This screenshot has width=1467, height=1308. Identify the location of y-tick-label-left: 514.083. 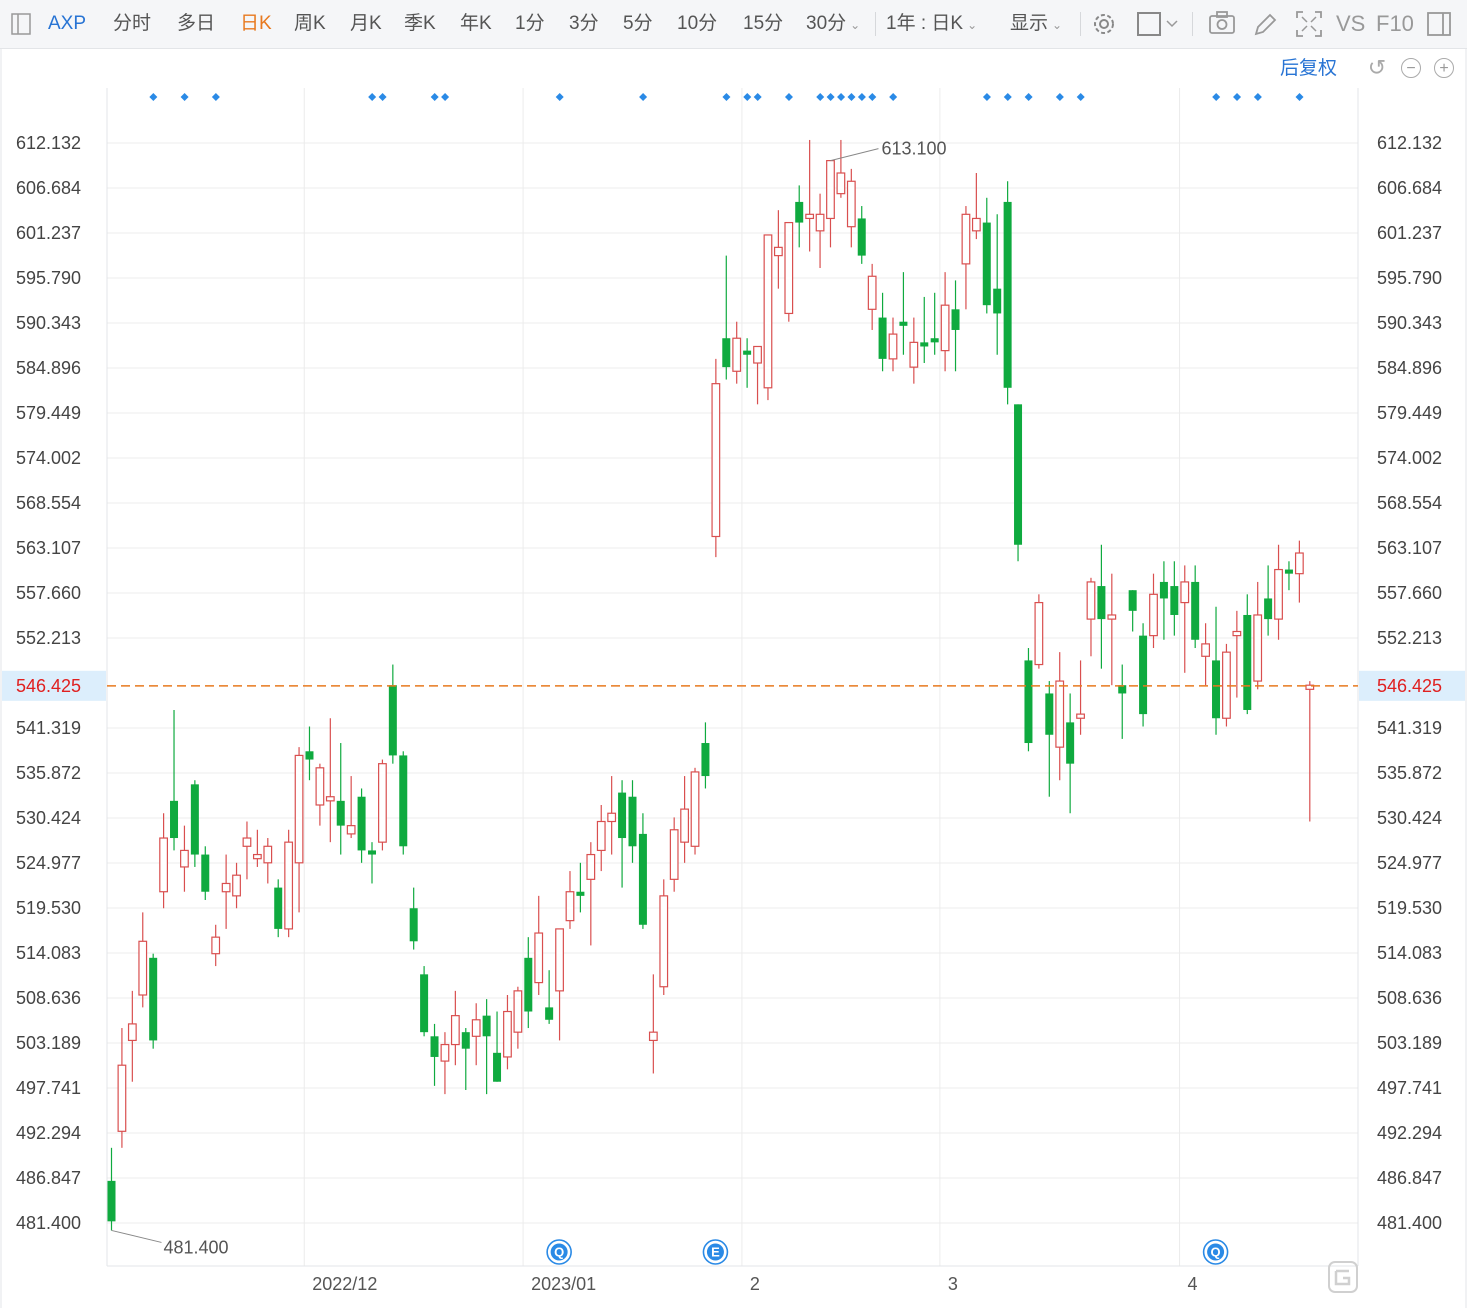
(48, 953).